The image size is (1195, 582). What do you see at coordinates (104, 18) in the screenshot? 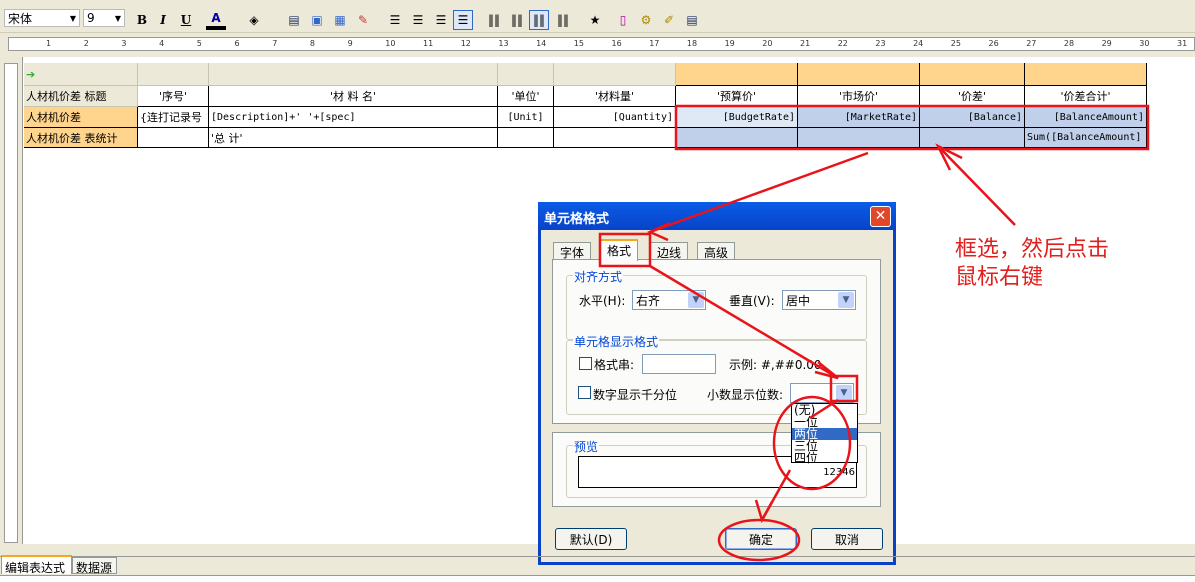
I see `font-size-select: 9 ▼` at bounding box center [104, 18].